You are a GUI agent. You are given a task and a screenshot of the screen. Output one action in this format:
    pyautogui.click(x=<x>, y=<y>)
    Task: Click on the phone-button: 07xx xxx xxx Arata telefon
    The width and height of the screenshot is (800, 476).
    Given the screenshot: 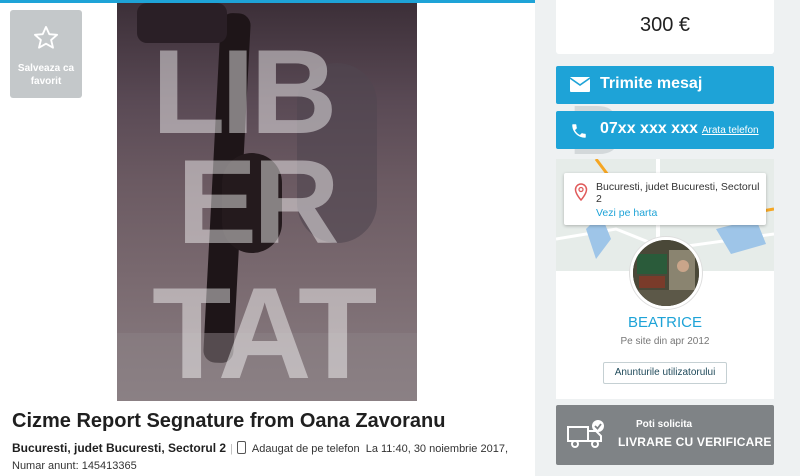 What is the action you would take?
    pyautogui.click(x=665, y=130)
    